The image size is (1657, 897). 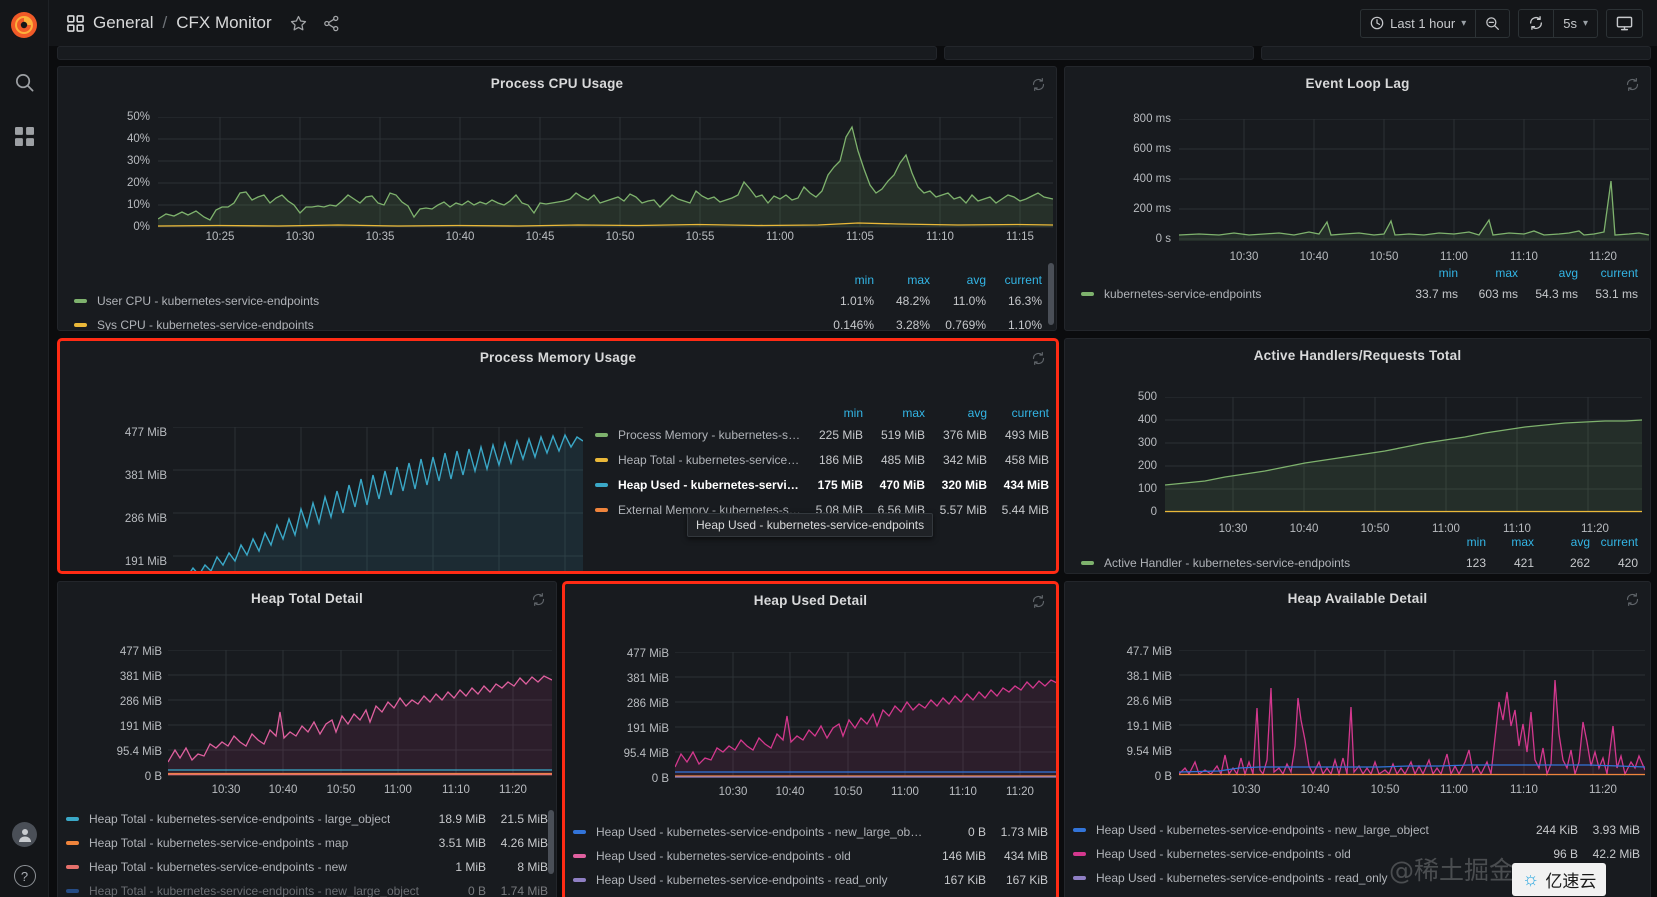 I want to click on y-tick: 477 MiB, so click(x=140, y=652).